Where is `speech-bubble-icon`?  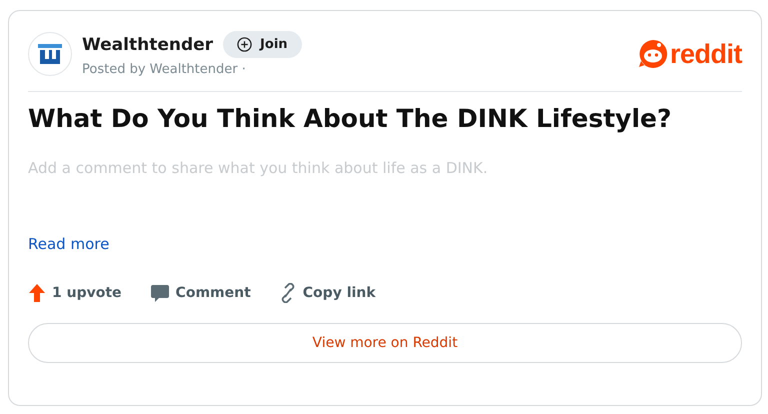 speech-bubble-icon is located at coordinates (160, 293).